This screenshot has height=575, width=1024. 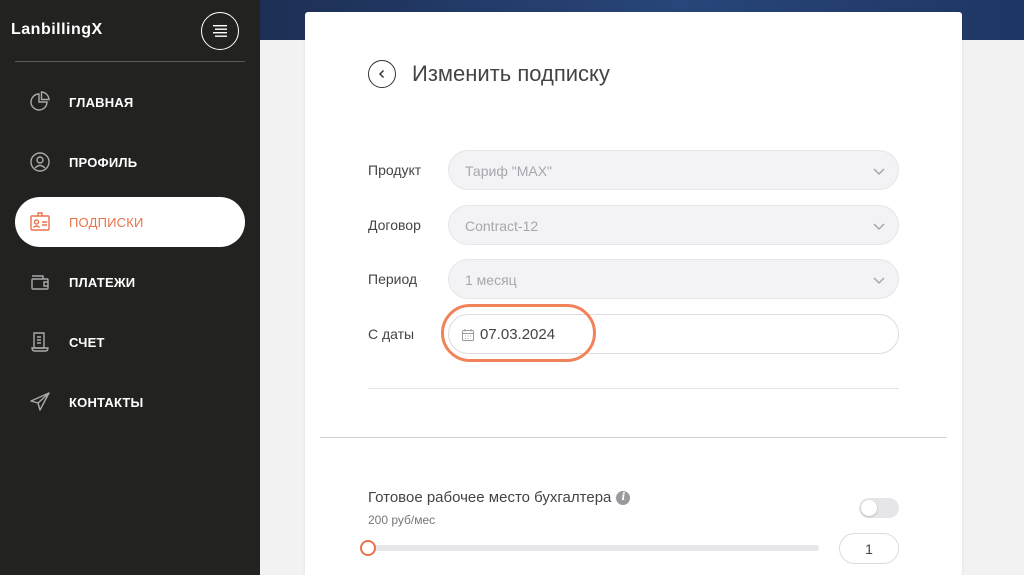 I want to click on contract-value: Contract-12, so click(x=502, y=226).